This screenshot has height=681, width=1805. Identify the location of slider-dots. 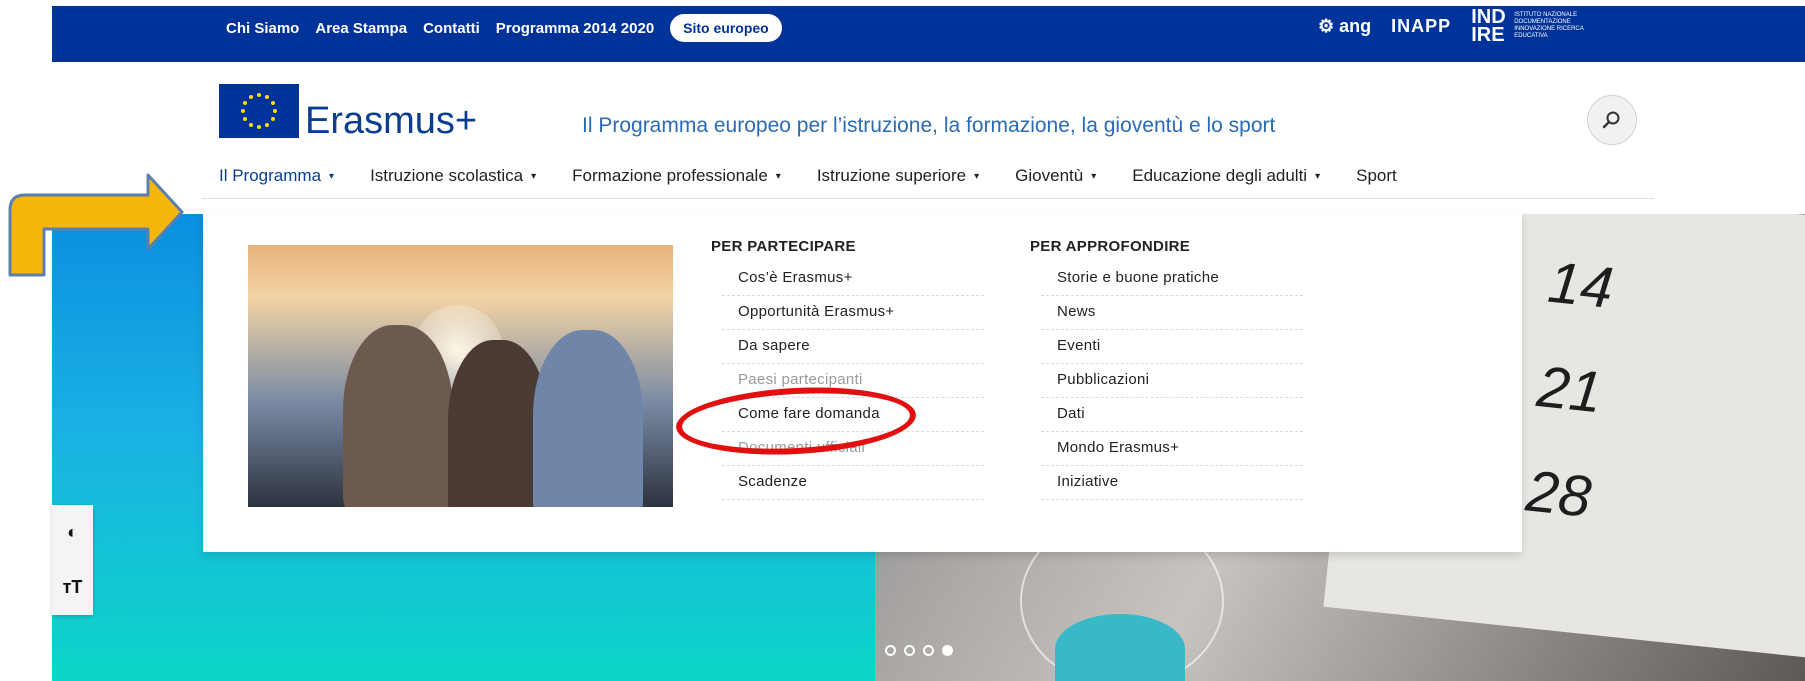
(919, 650).